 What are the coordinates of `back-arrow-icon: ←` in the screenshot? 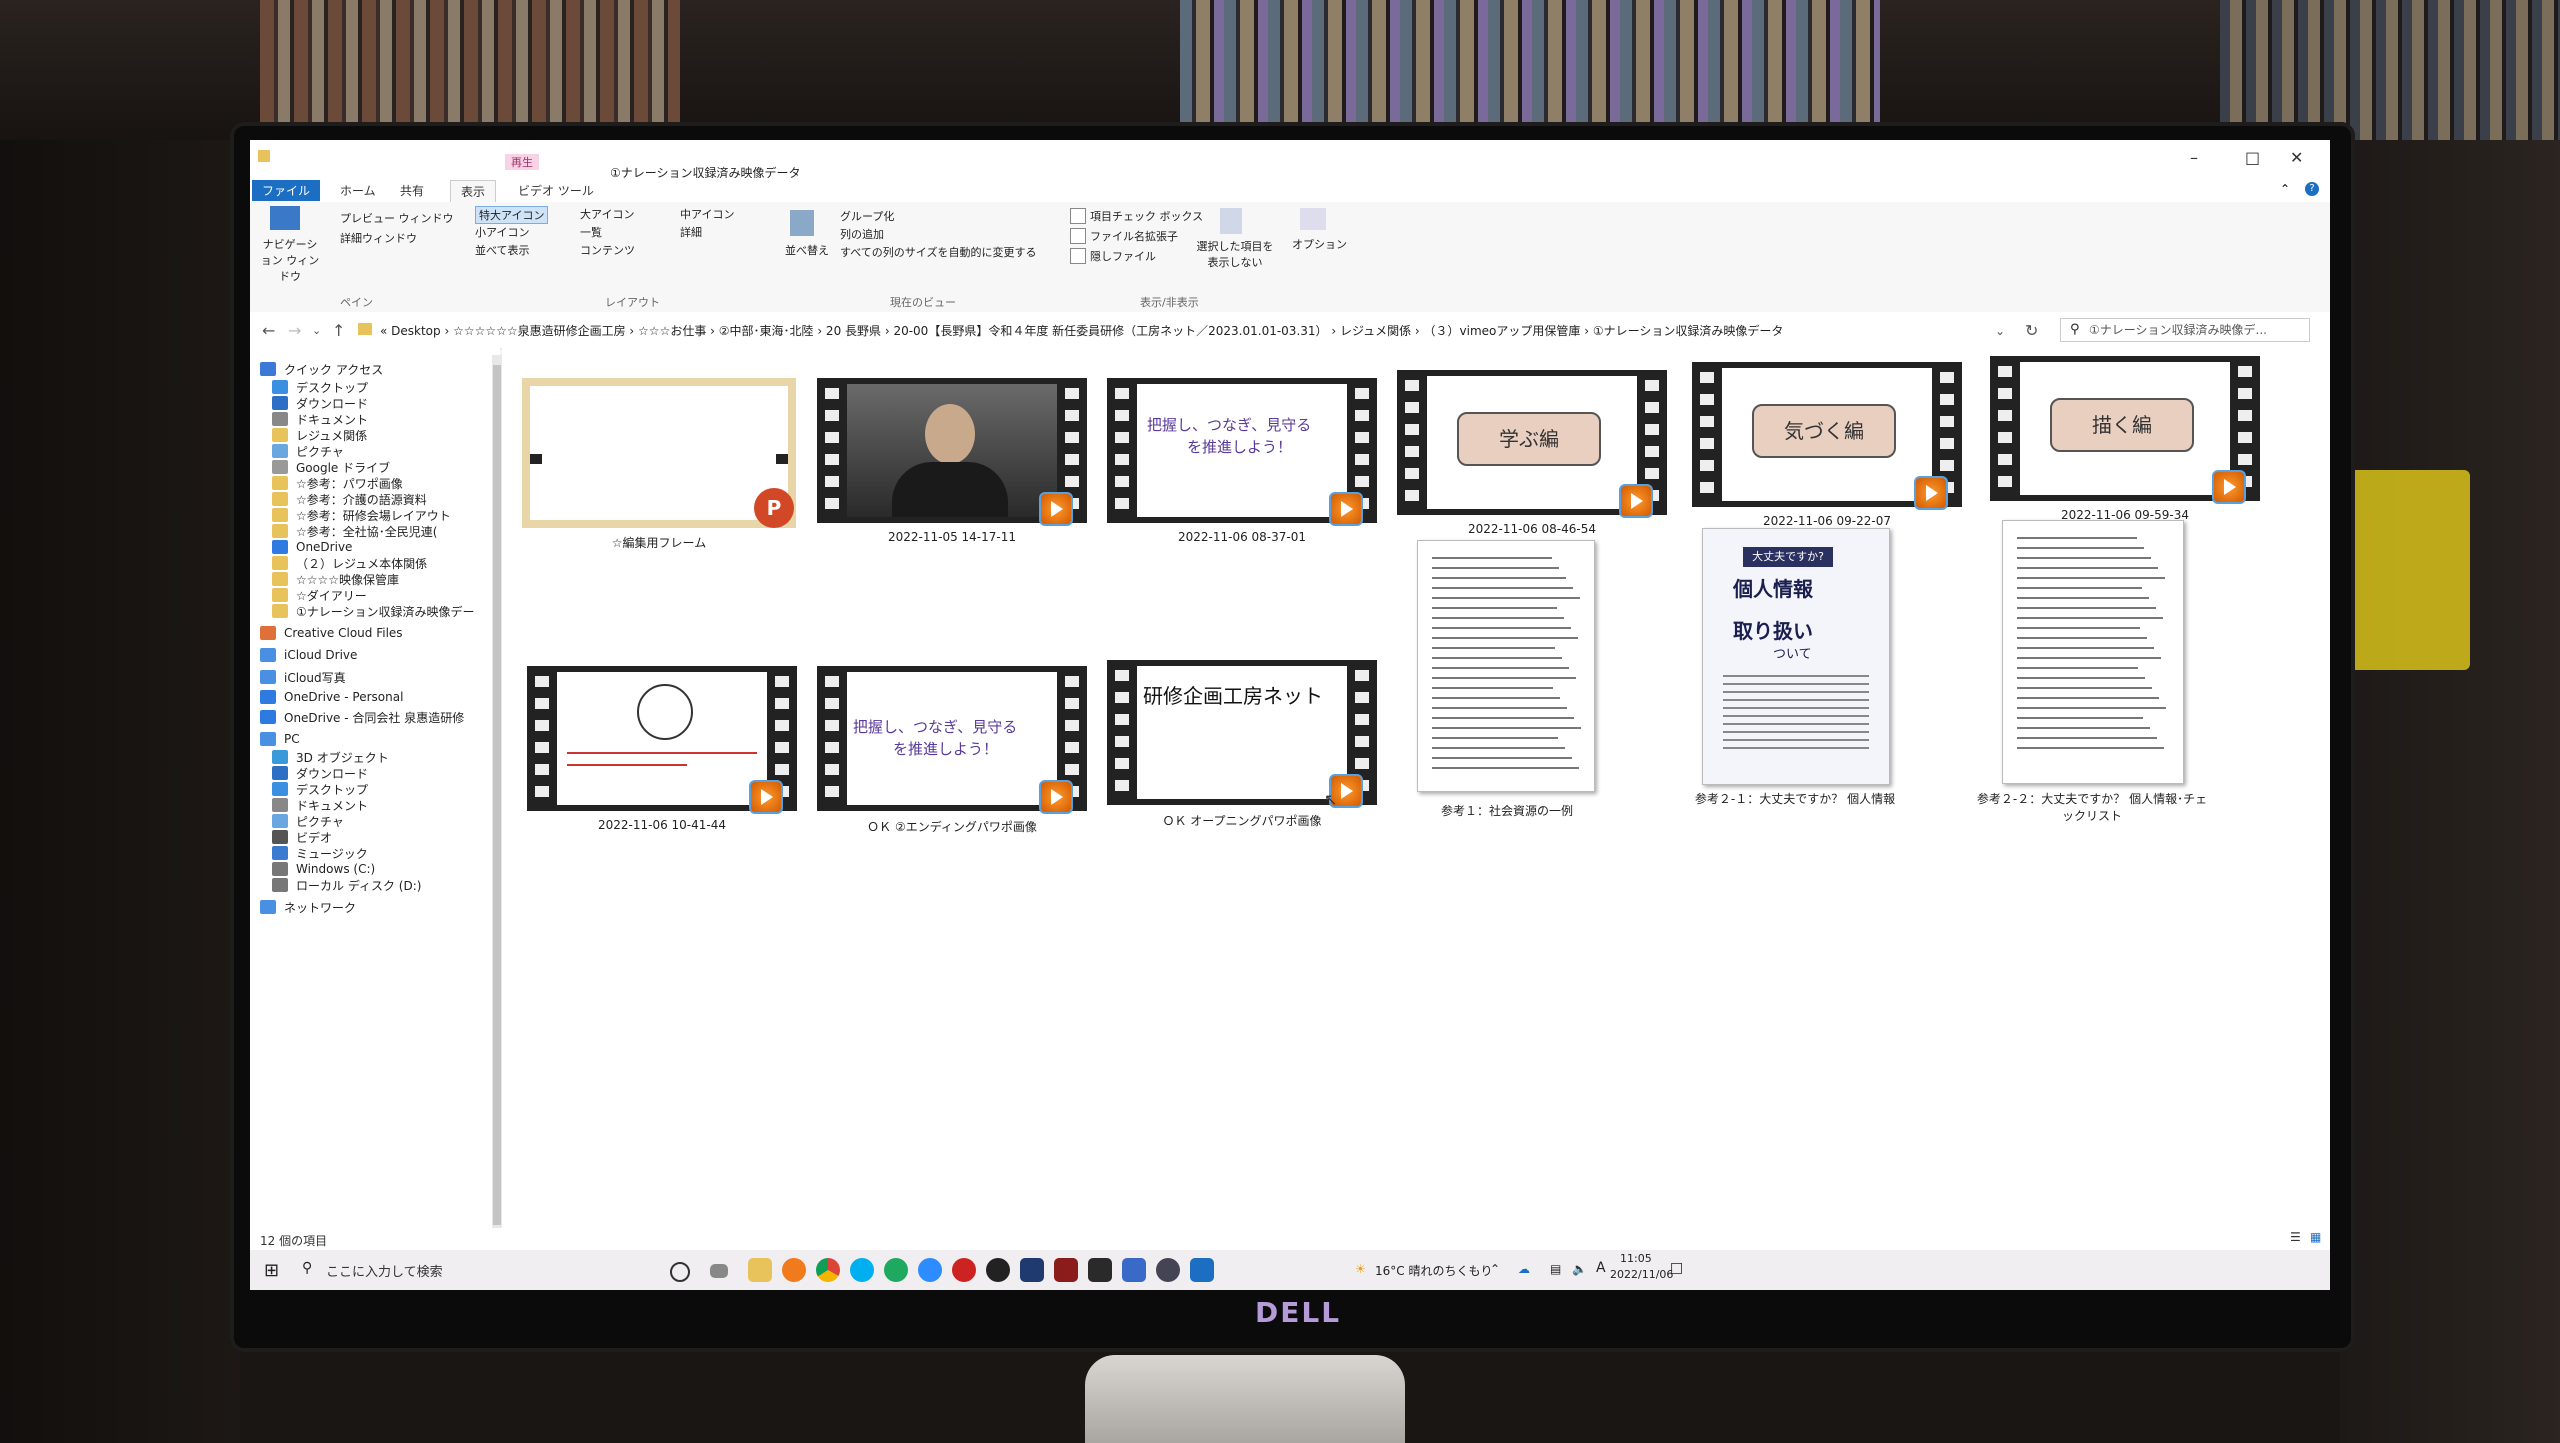 It's located at (268, 330).